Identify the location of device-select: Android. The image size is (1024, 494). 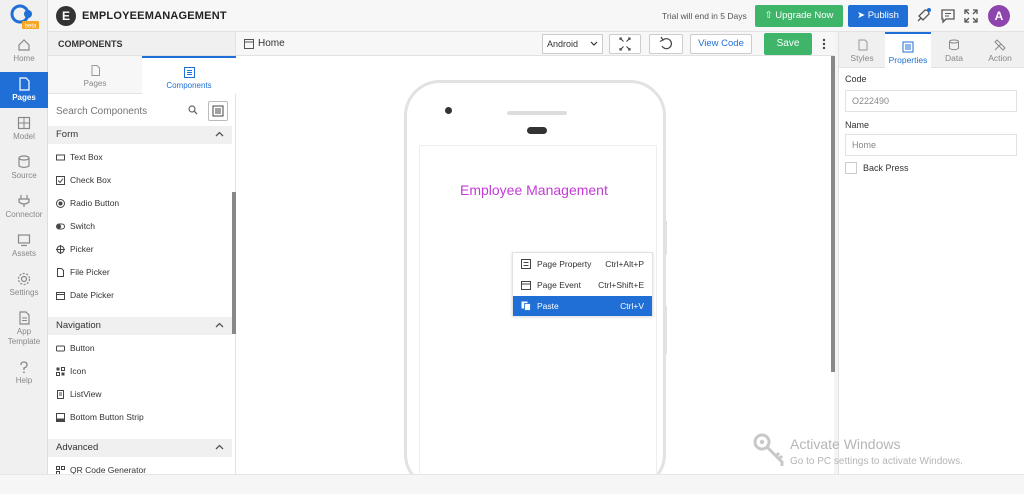
(572, 44).